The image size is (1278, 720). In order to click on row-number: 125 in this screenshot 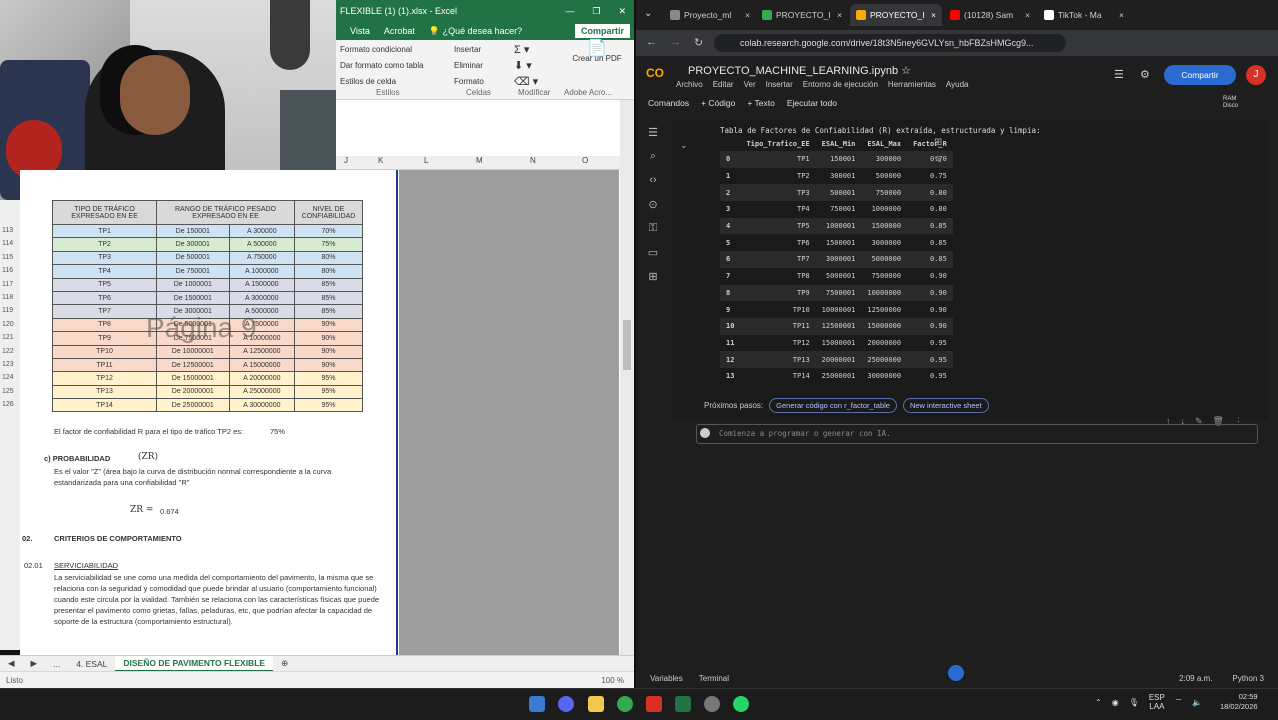, I will do `click(8, 391)`.